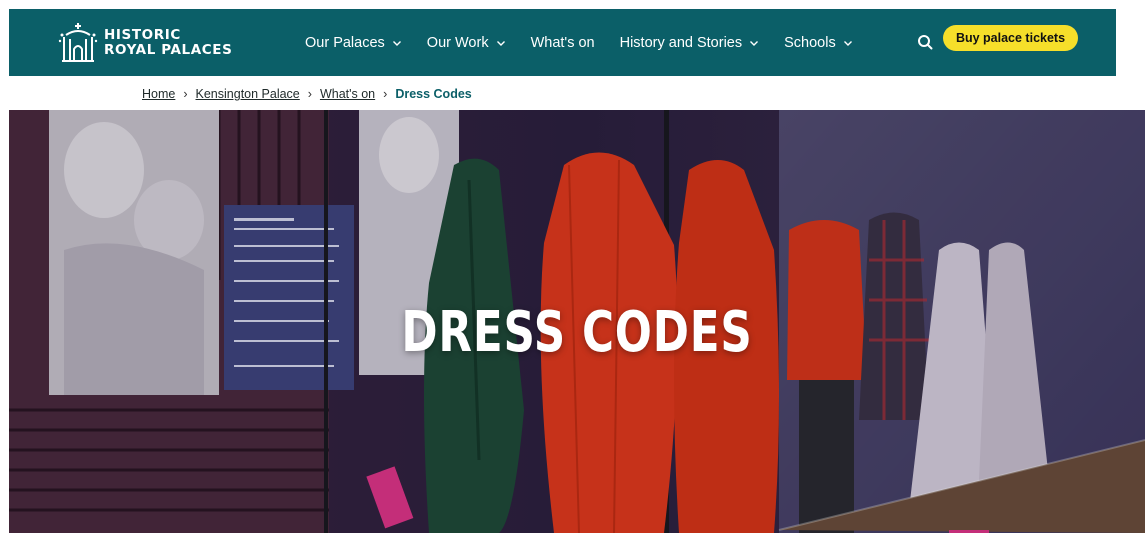 Image resolution: width=1145 pixels, height=533 pixels. I want to click on nav-label: What's on, so click(562, 42).